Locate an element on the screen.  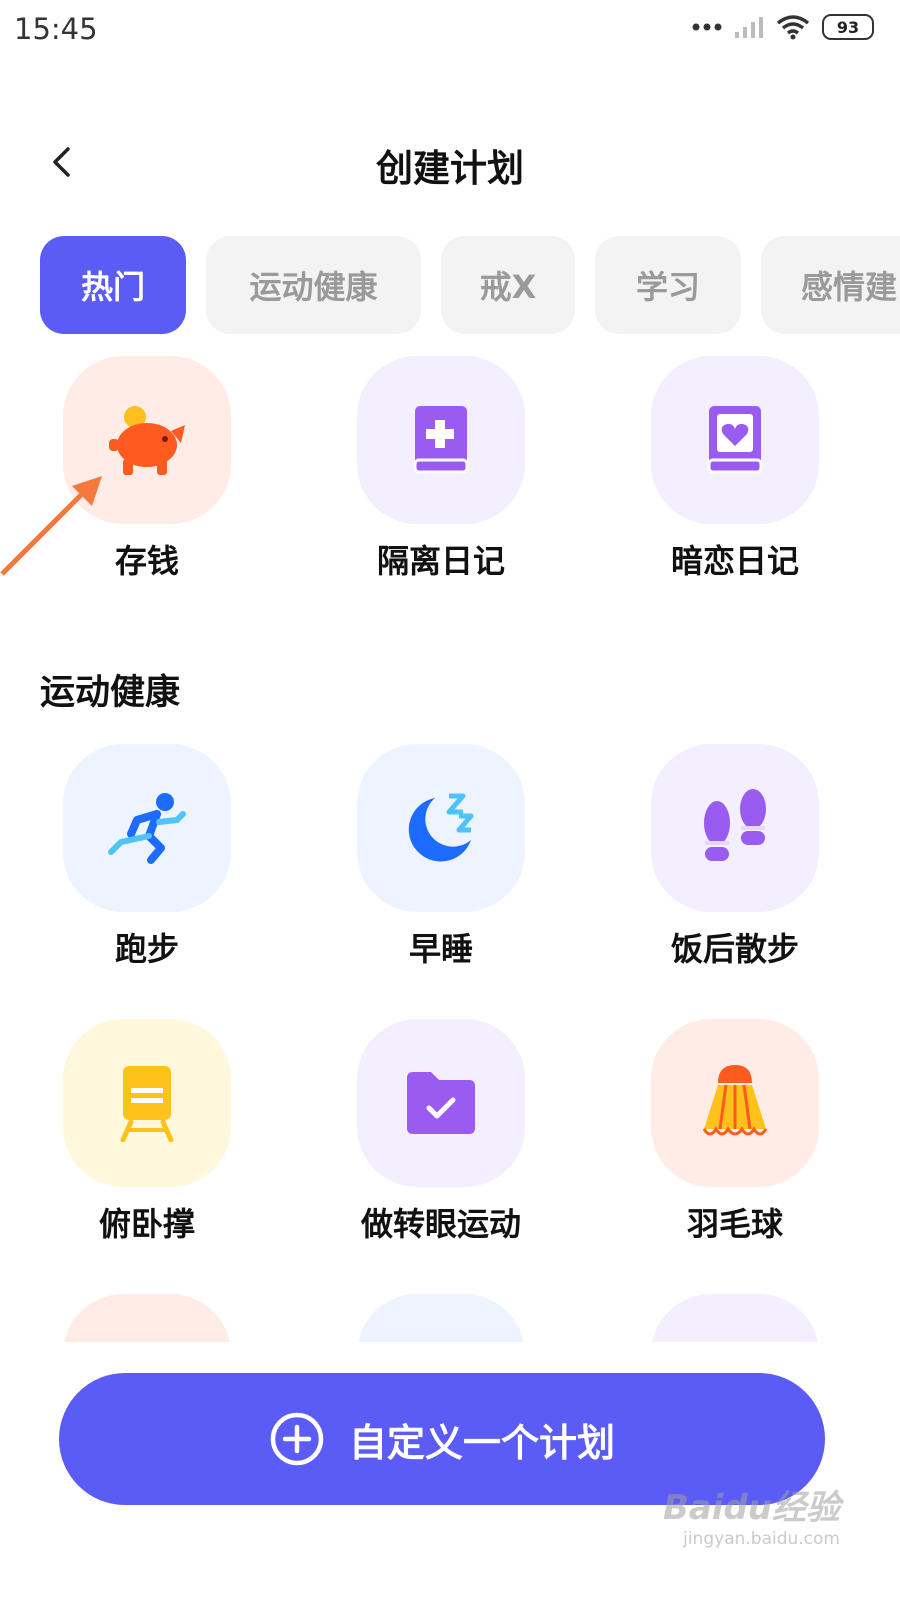
status-icons: 93 is located at coordinates (783, 27).